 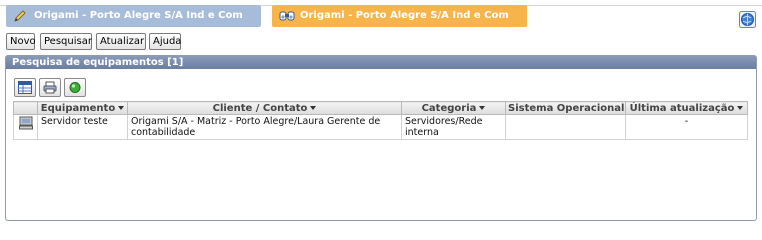 What do you see at coordinates (686, 108) in the screenshot?
I see `col-header-atualizacao: Última atualização` at bounding box center [686, 108].